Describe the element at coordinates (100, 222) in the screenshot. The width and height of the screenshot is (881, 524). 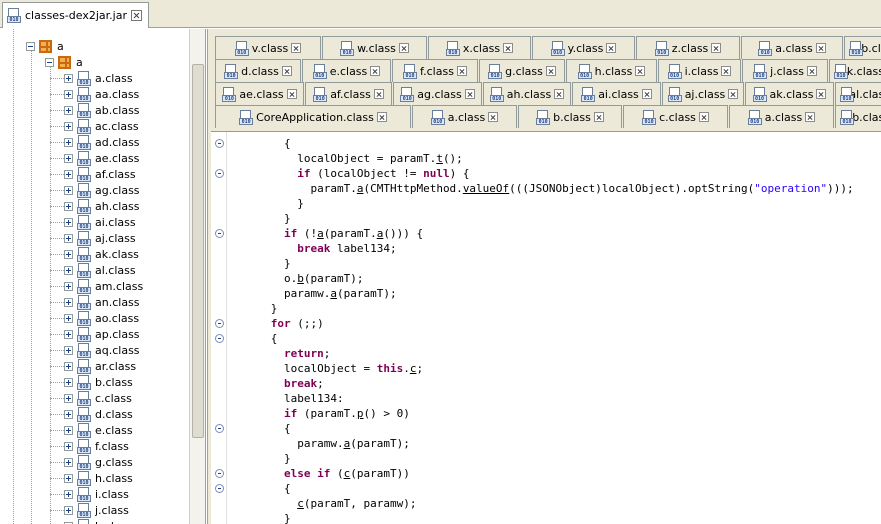
I see `tree-item-class: 010 ai.class` at that location.